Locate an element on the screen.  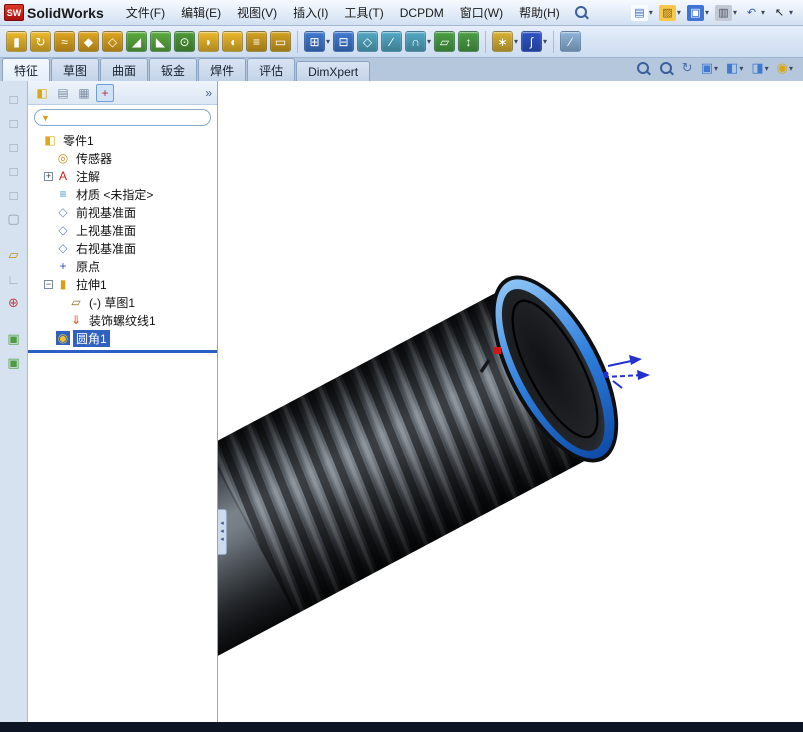
rib-button: ≡ is located at coordinates (256, 41).